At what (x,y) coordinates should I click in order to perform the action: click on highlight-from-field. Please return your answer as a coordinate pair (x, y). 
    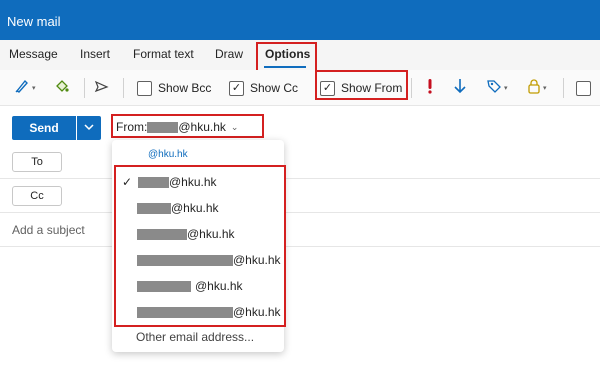
    Looking at the image, I should click on (187, 126).